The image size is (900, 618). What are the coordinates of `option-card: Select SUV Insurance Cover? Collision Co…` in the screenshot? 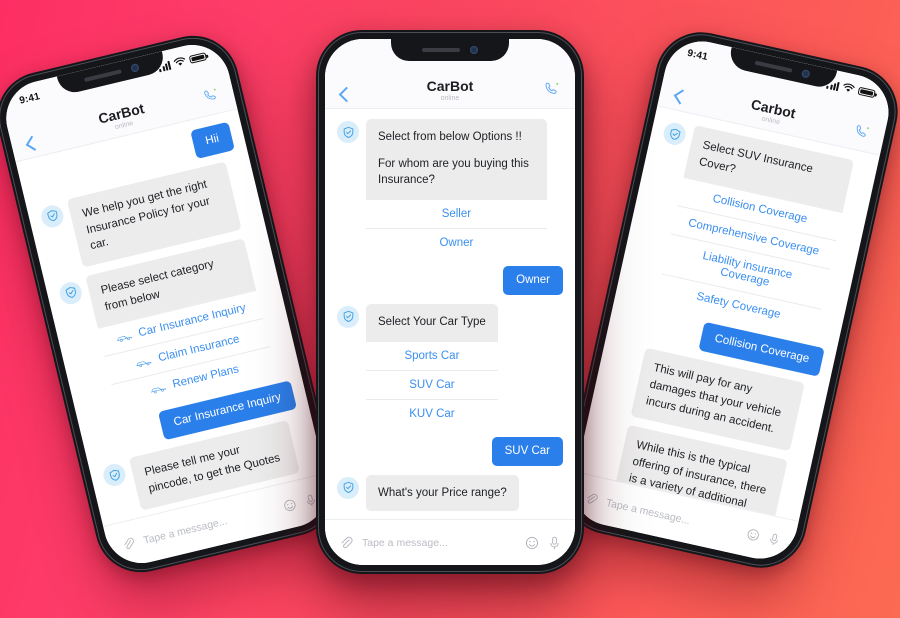 It's located at (755, 231).